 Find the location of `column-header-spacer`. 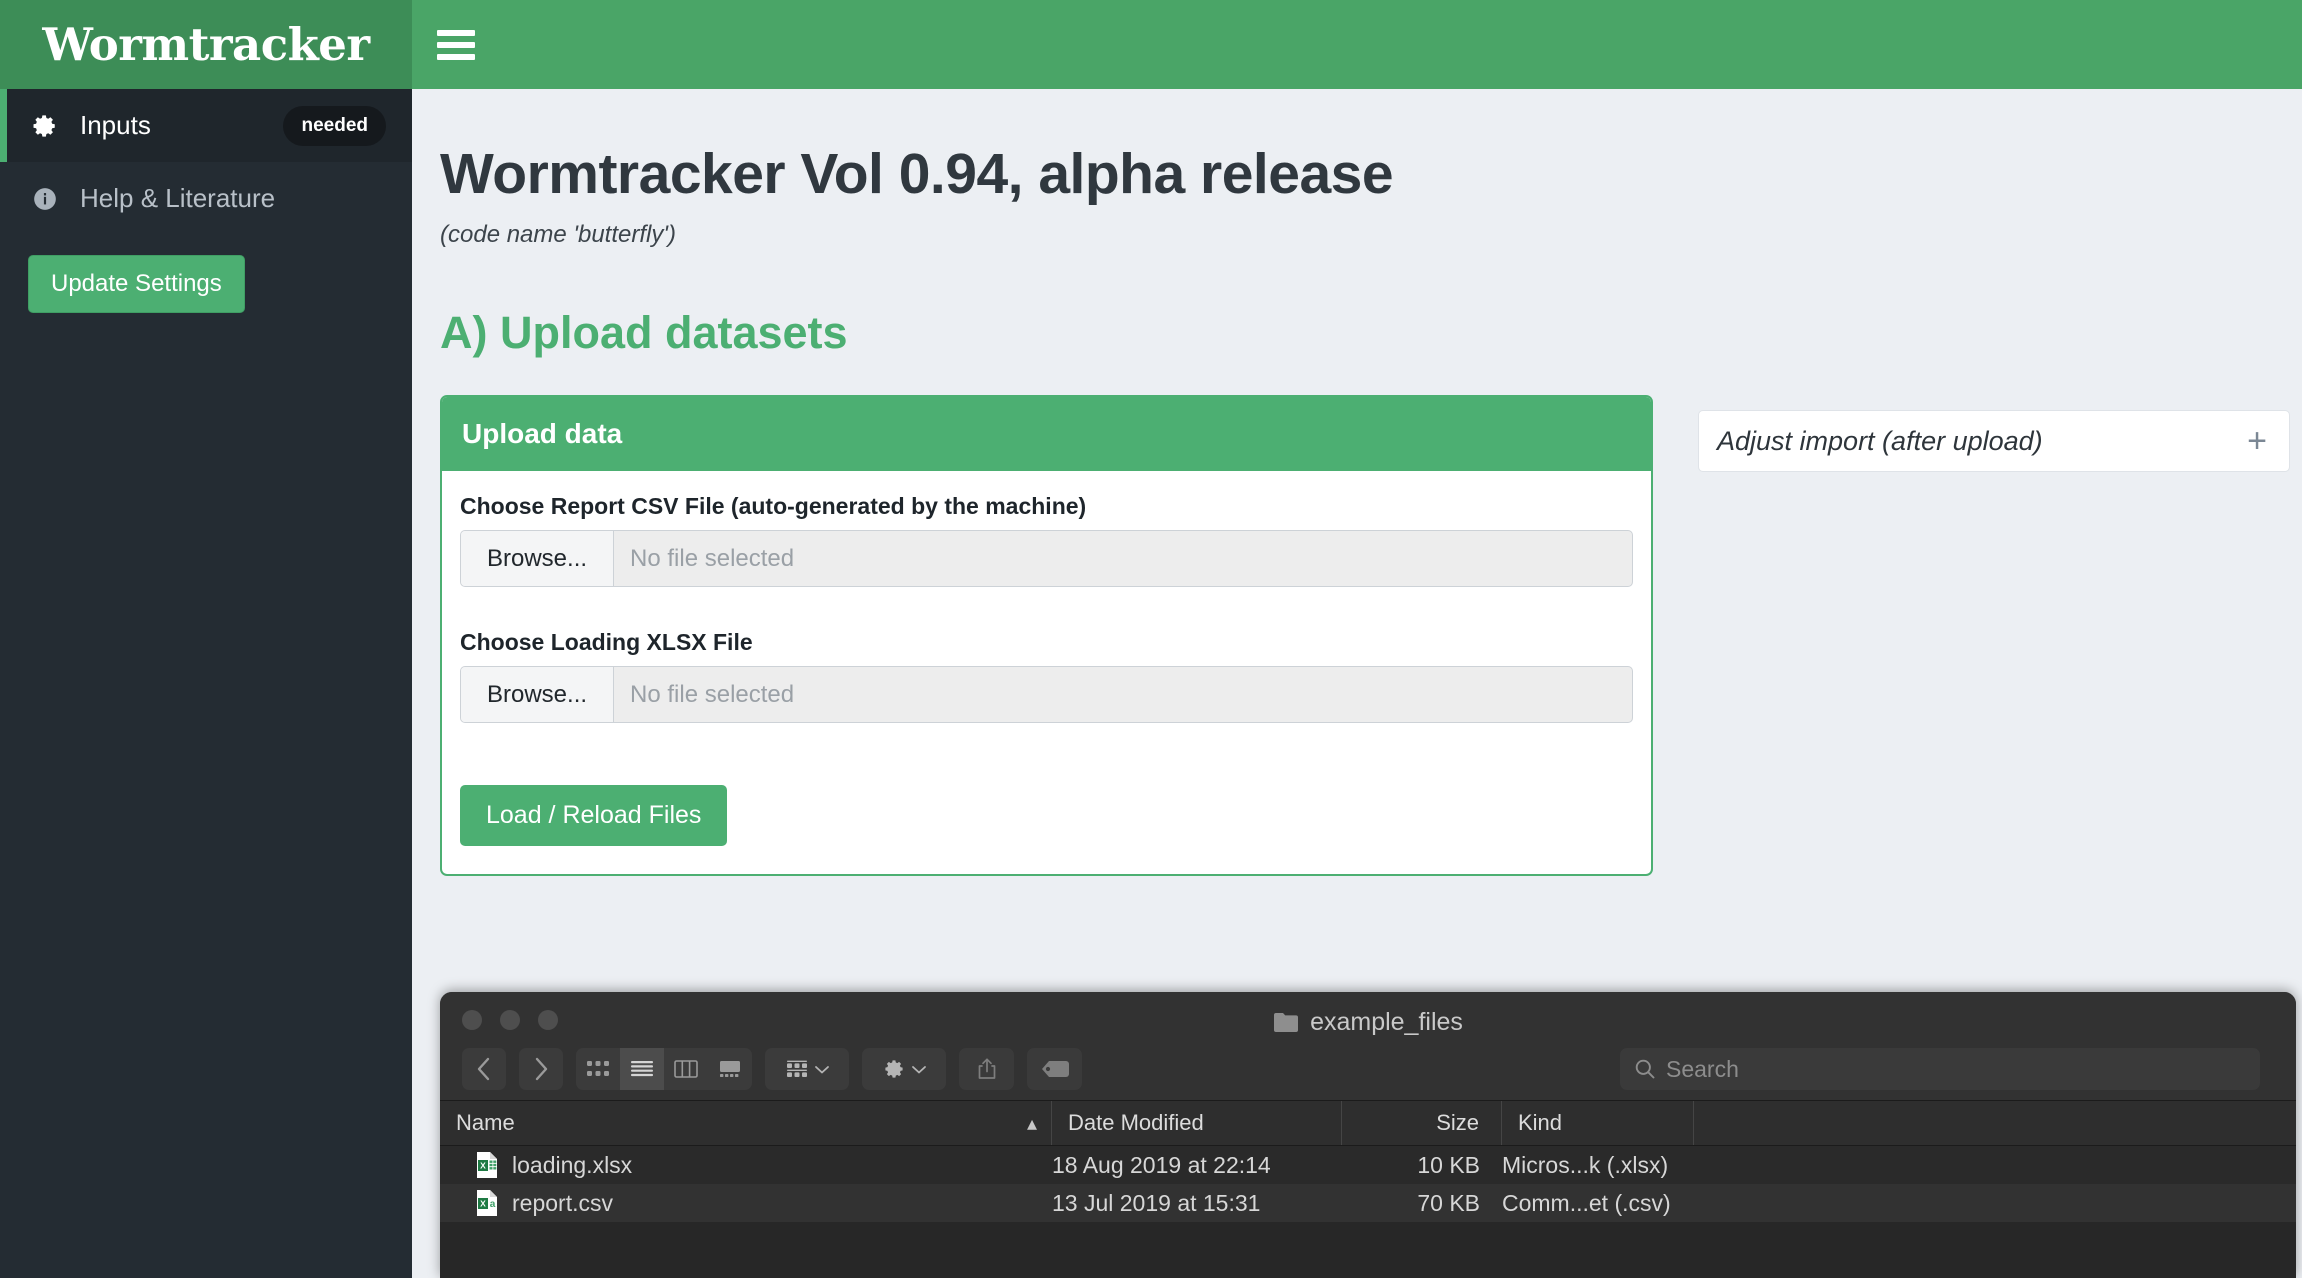

column-header-spacer is located at coordinates (1995, 1123).